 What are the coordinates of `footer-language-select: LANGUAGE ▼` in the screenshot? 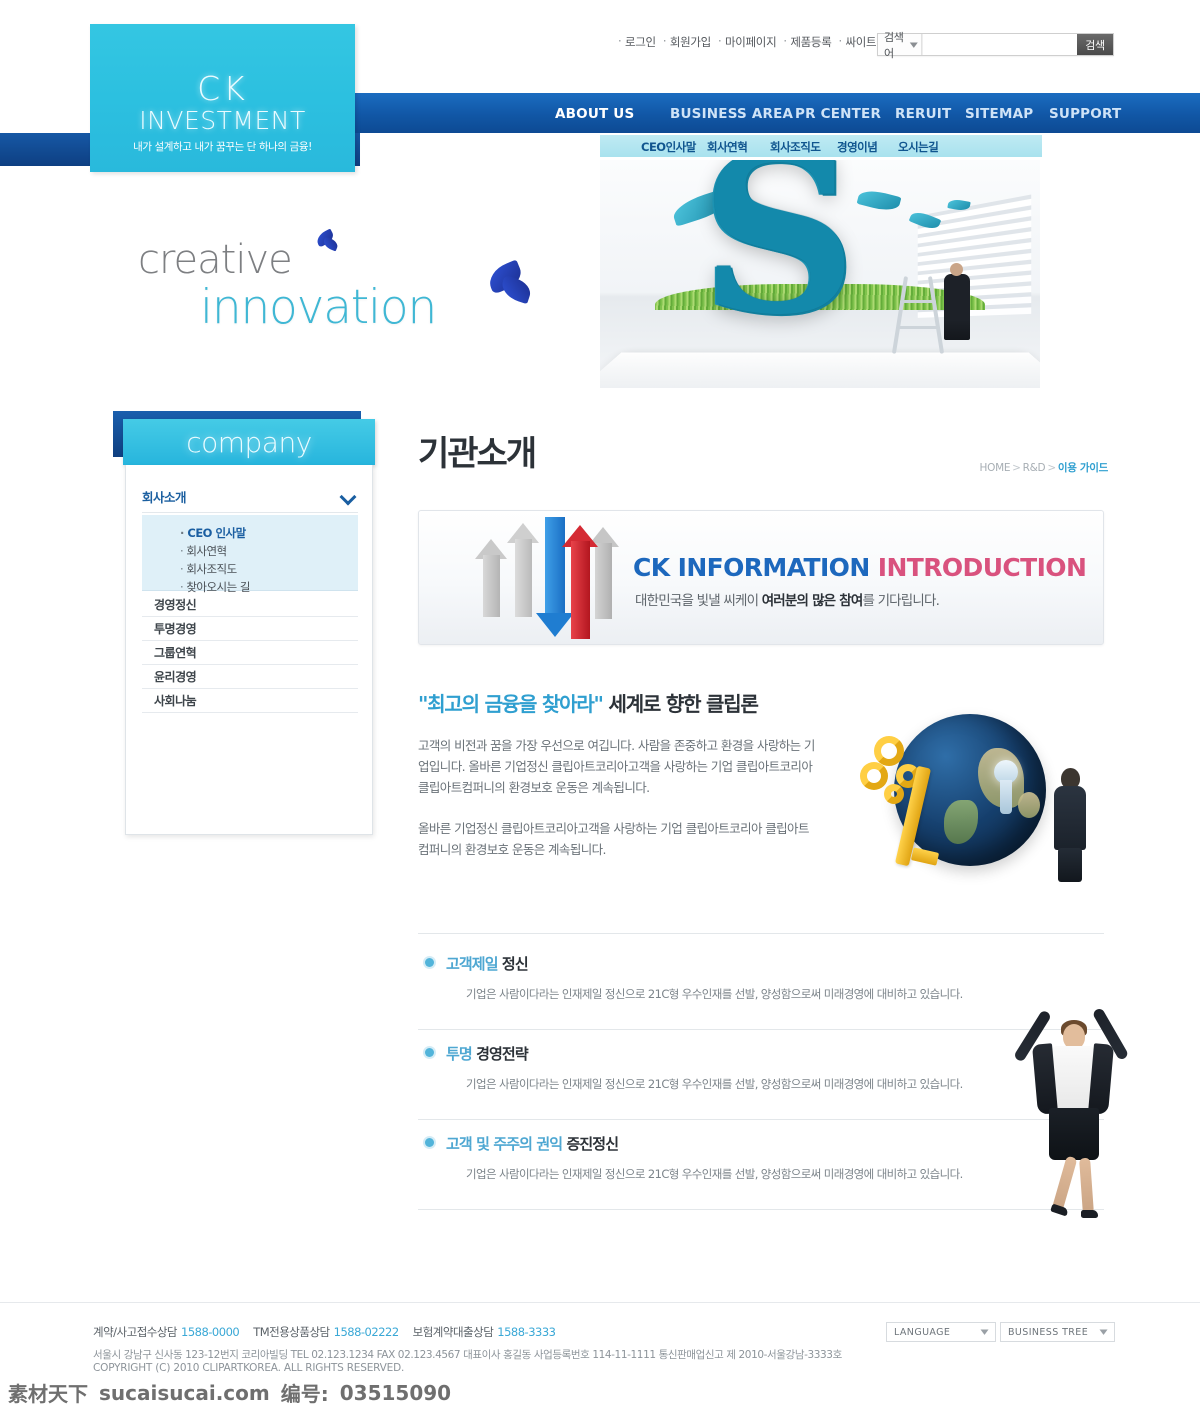 It's located at (941, 1332).